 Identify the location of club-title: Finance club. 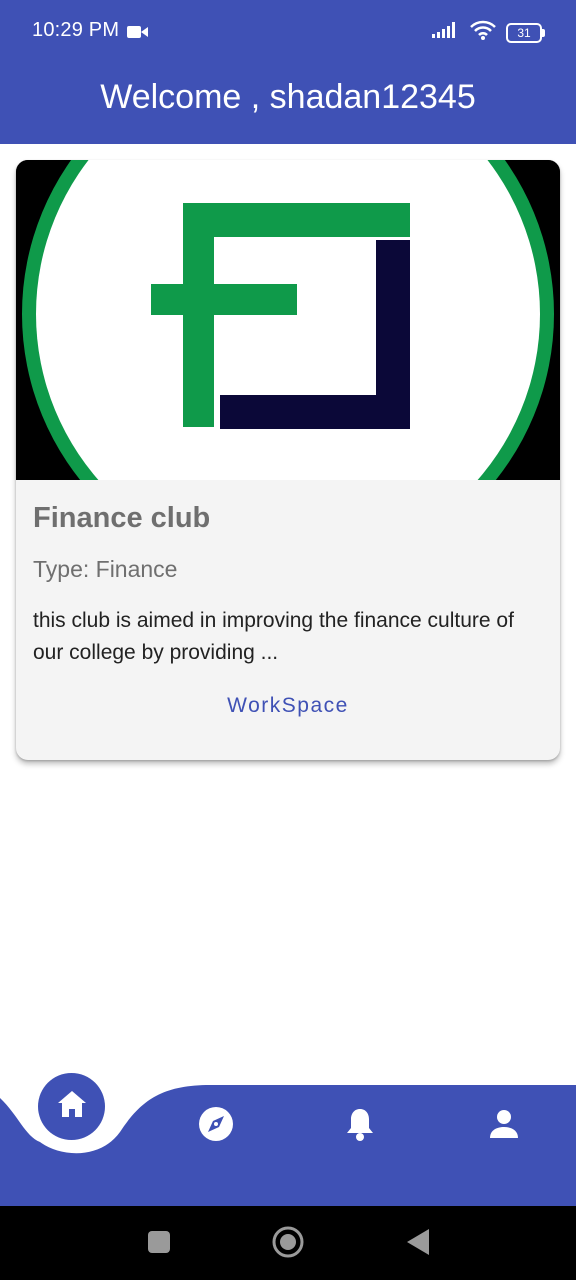
(122, 518).